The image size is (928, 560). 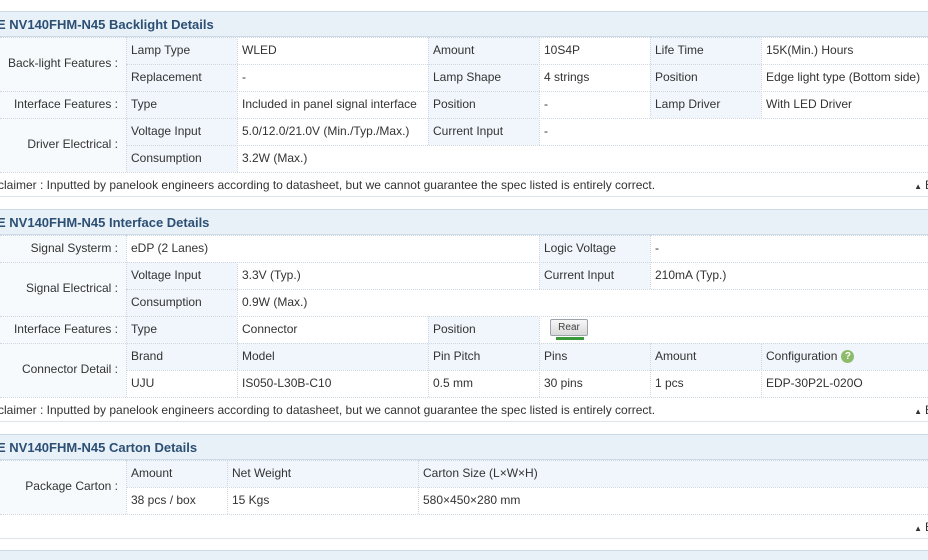 I want to click on net-weight-value: 15 Kgs, so click(x=251, y=500).